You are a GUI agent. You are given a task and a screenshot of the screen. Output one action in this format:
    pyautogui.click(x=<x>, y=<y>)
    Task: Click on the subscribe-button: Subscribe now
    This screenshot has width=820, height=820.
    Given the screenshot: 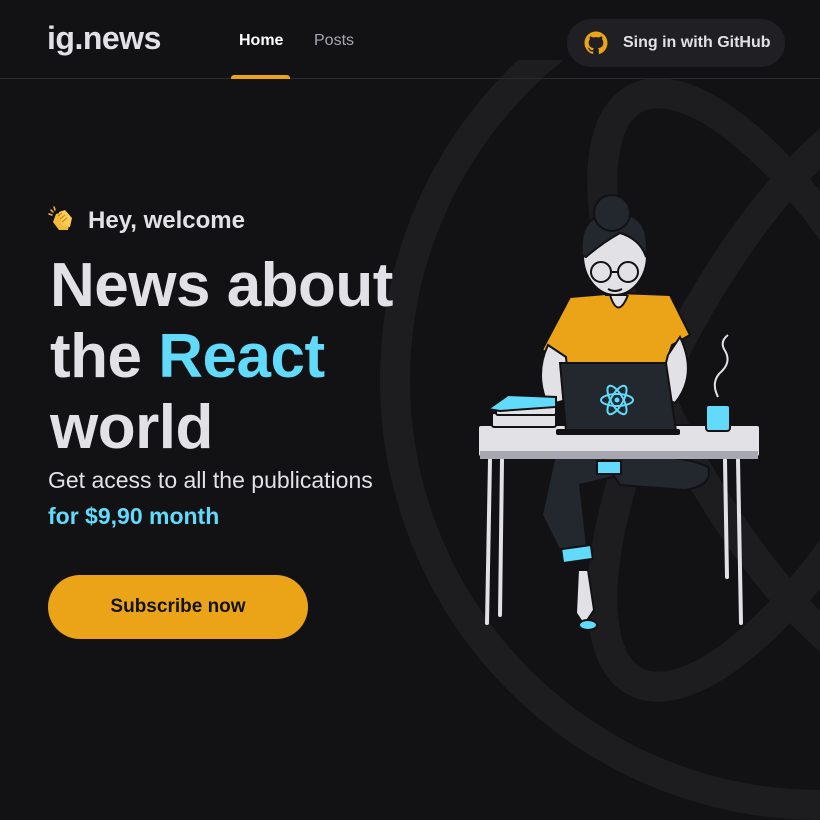 What is the action you would take?
    pyautogui.click(x=178, y=607)
    